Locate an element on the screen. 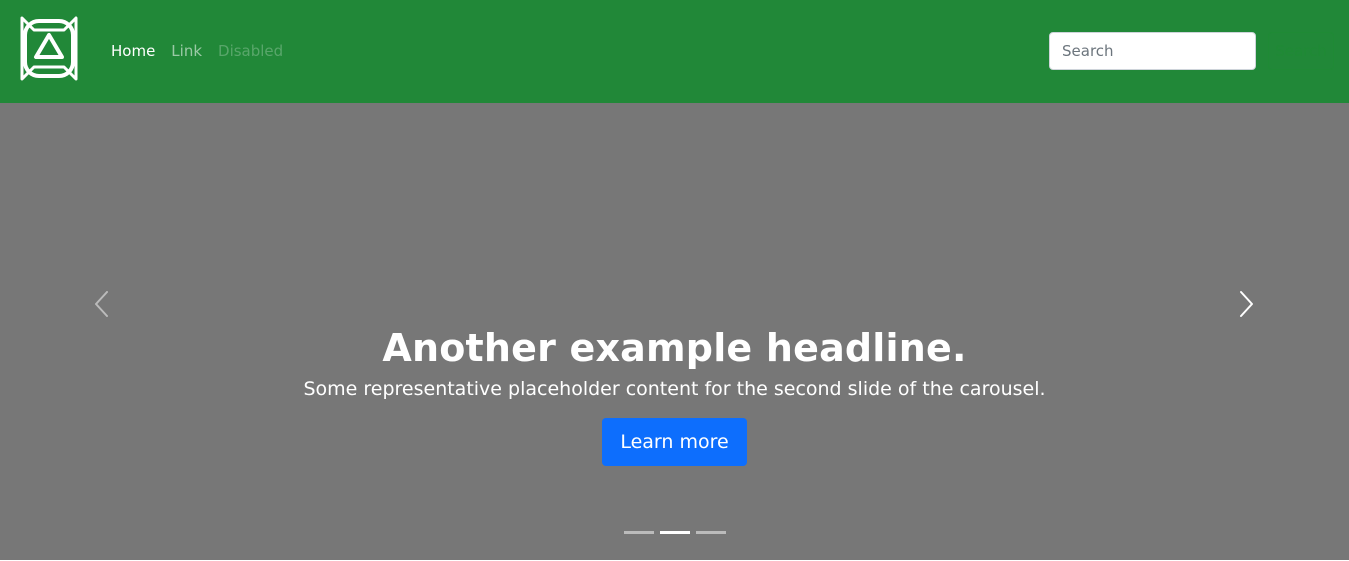 Image resolution: width=1349 pixels, height=561 pixels. search-button: Search is located at coordinates (1301, 51).